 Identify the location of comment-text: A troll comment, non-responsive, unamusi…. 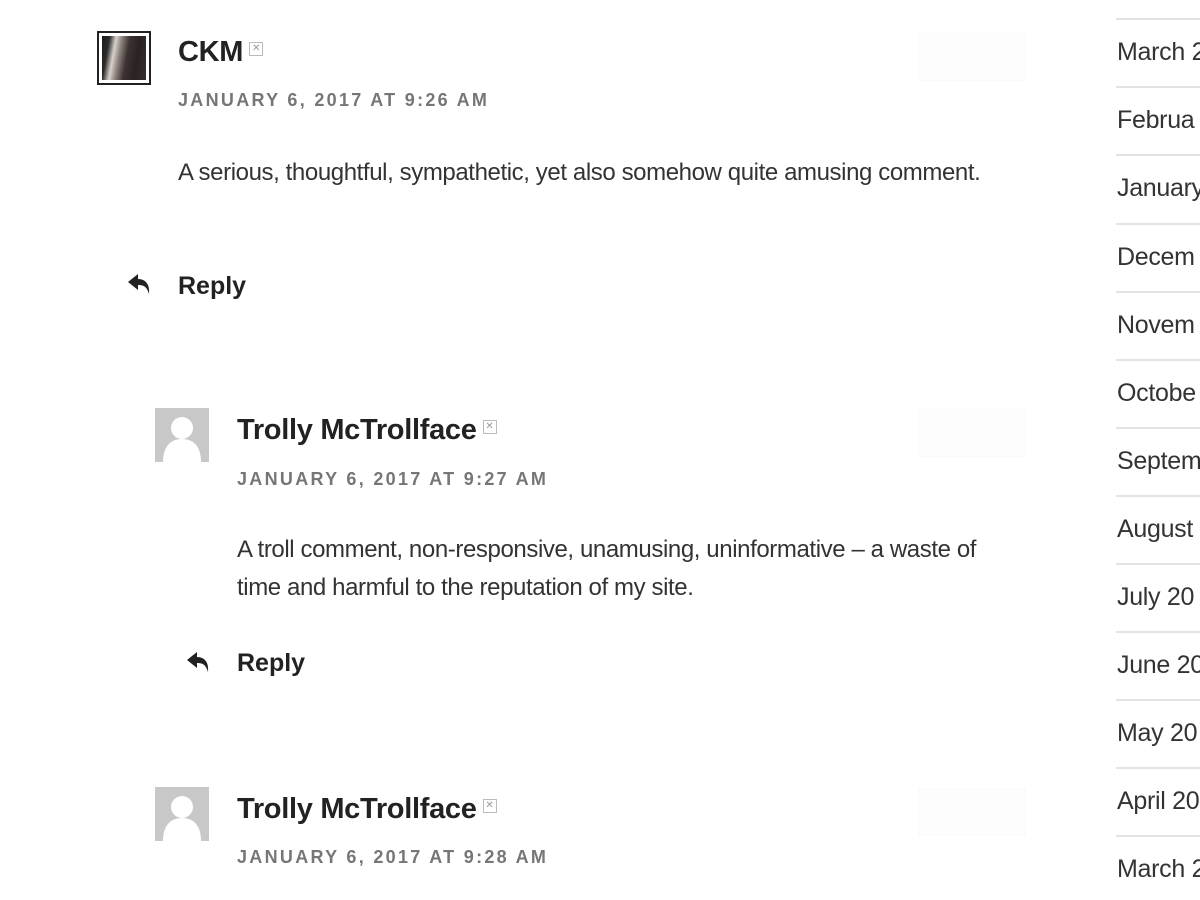
(607, 568).